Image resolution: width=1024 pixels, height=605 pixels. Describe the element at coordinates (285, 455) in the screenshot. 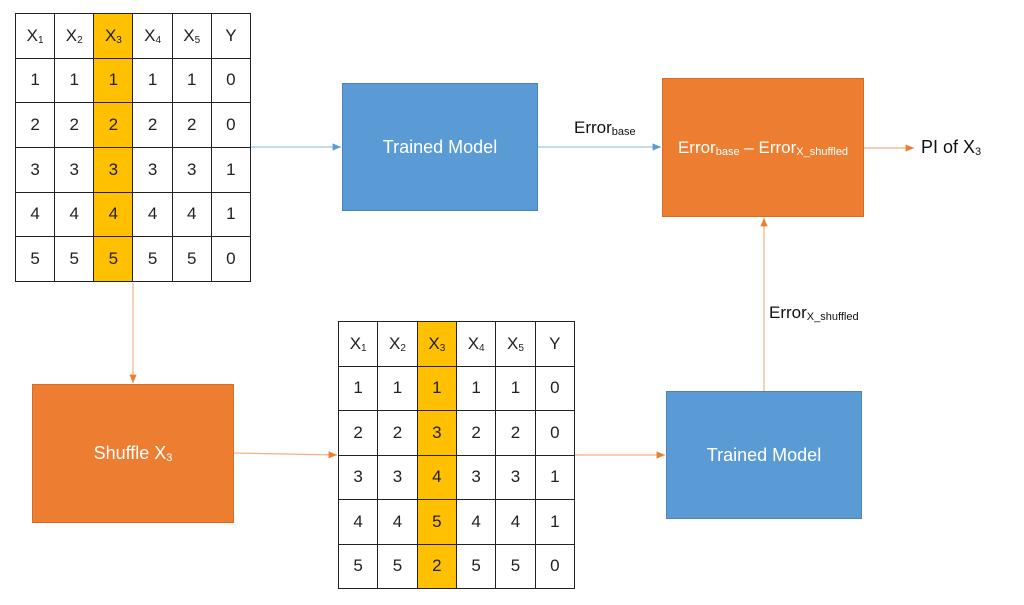

I see `arrow-shuffle-to-table` at that location.